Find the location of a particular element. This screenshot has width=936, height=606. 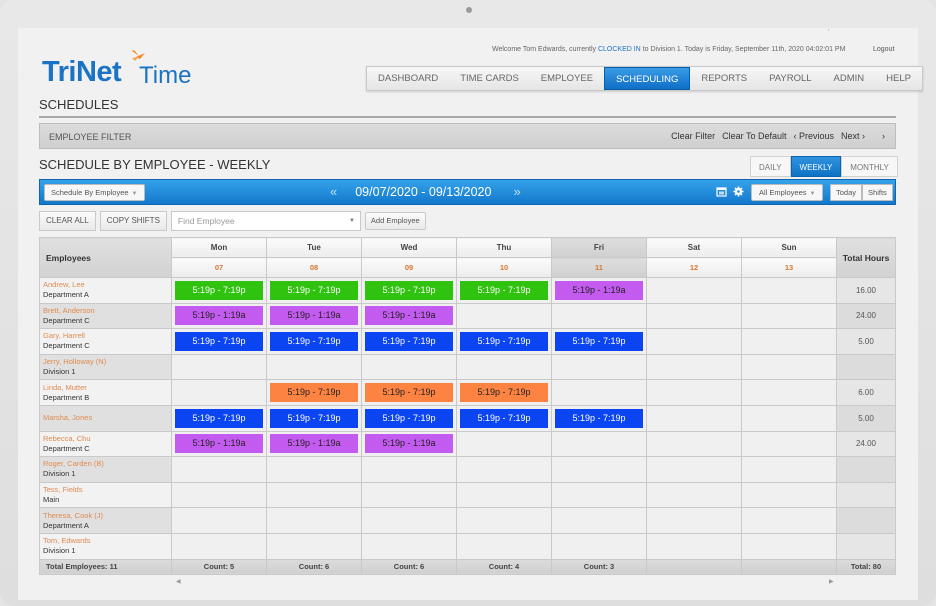

day-header-thu: Thu is located at coordinates (504, 247).